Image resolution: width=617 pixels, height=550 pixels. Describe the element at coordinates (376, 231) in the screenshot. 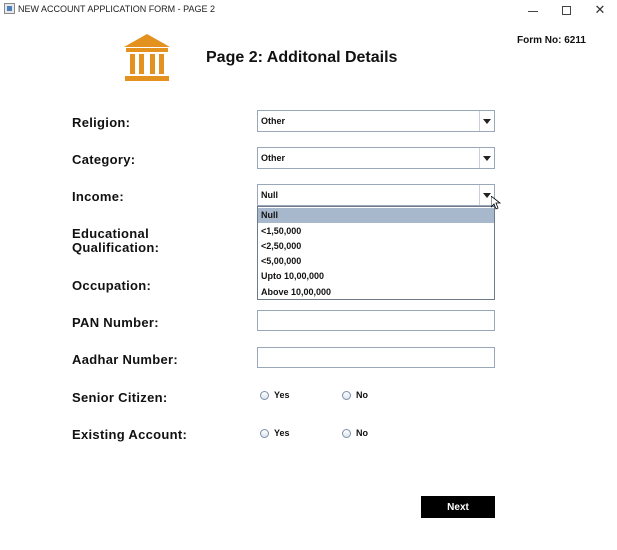

I see `income-option: <1,50,000` at that location.